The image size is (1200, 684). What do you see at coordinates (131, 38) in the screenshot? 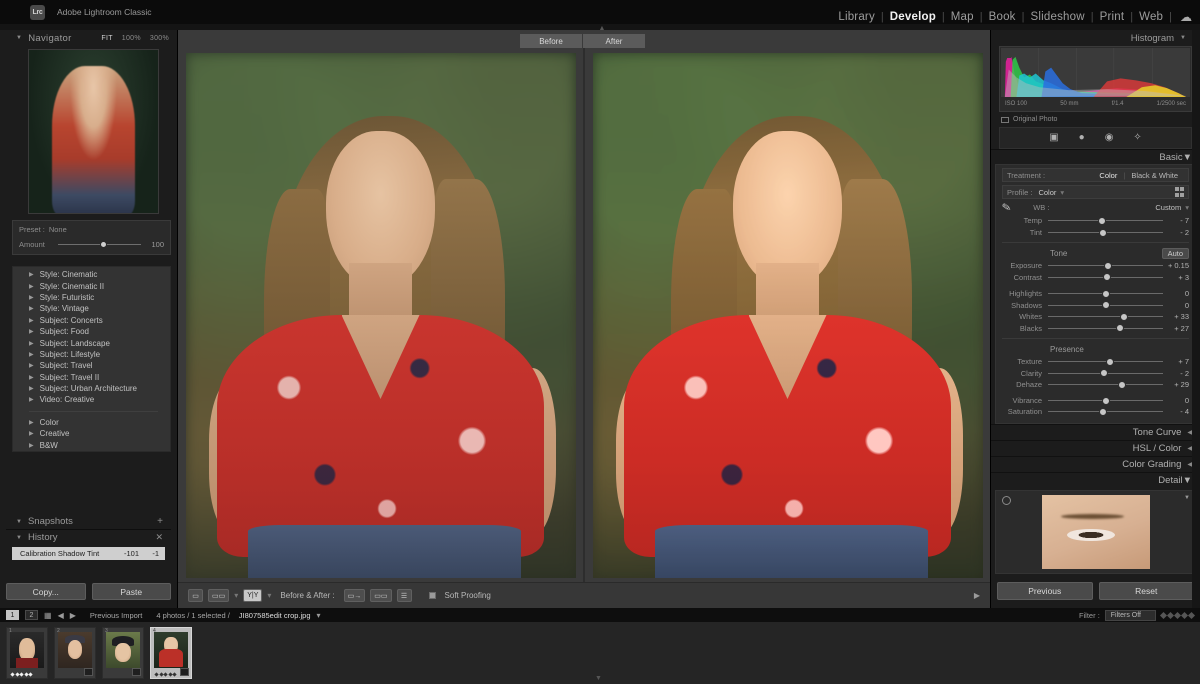
I see `zoom-100: 100%` at bounding box center [131, 38].